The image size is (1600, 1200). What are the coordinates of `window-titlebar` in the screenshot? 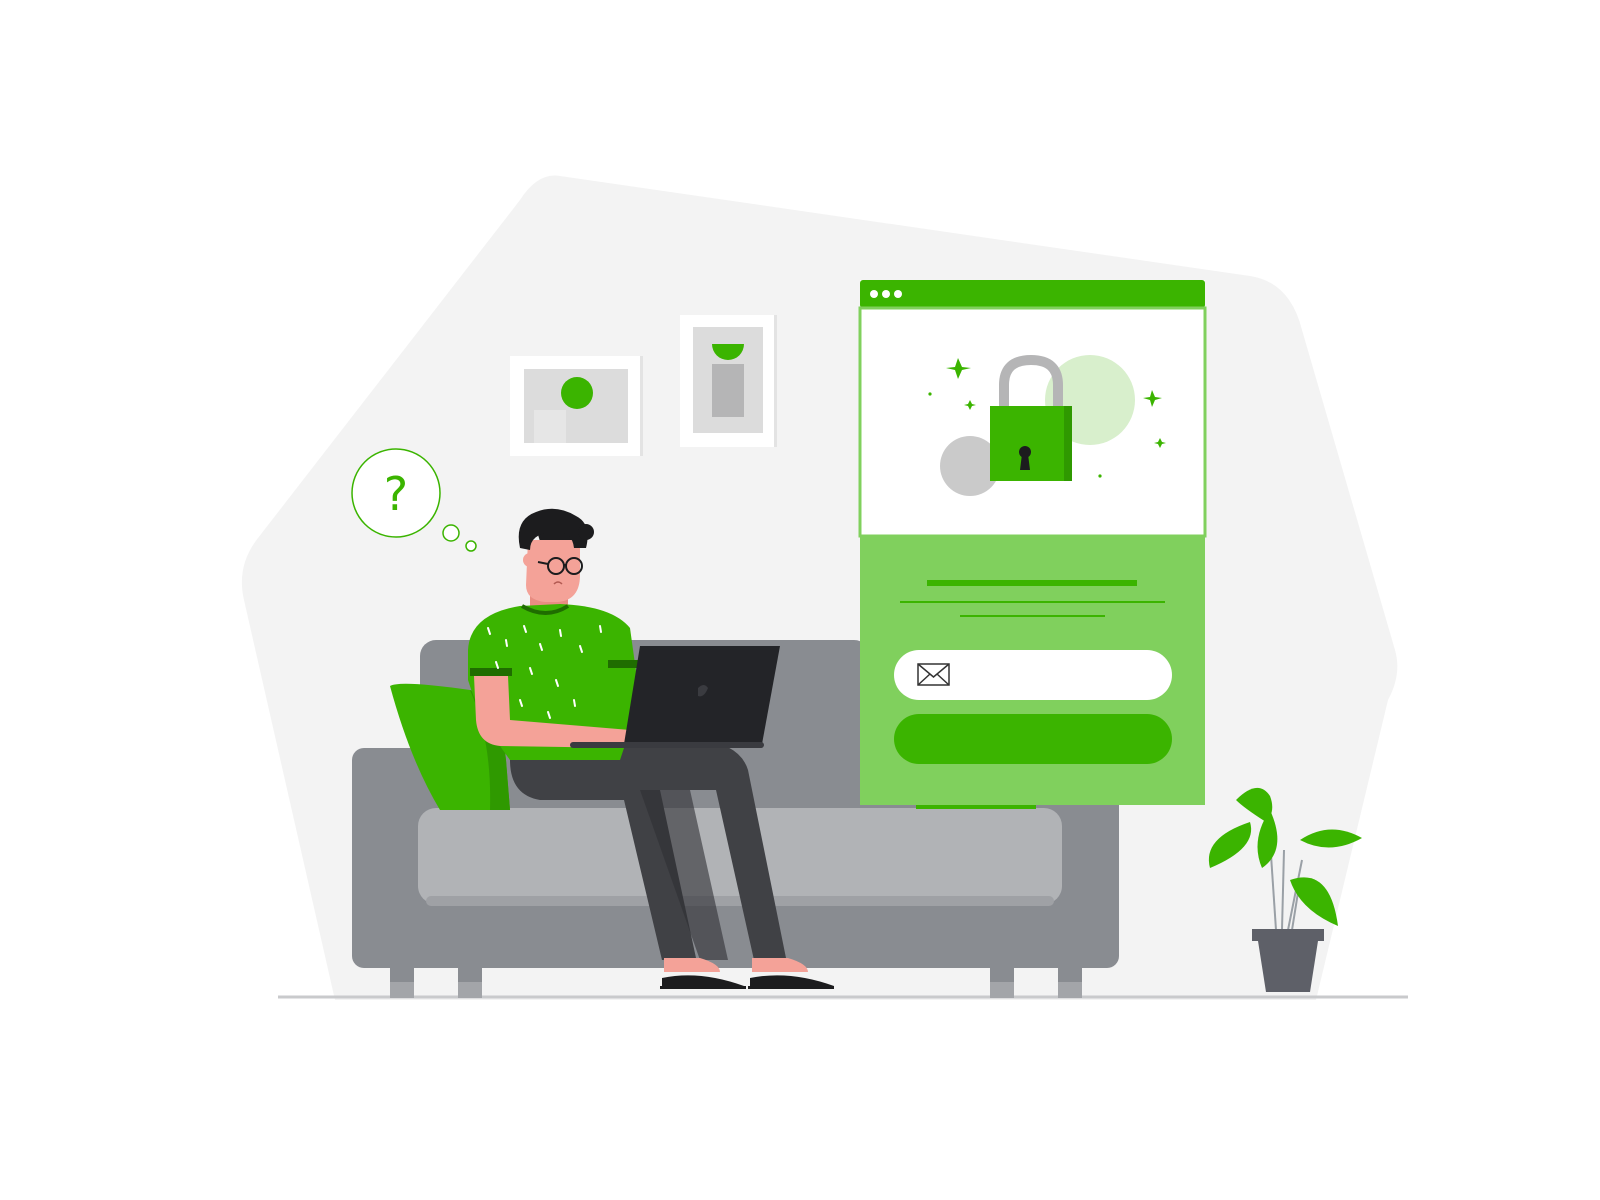 It's located at (1032, 294).